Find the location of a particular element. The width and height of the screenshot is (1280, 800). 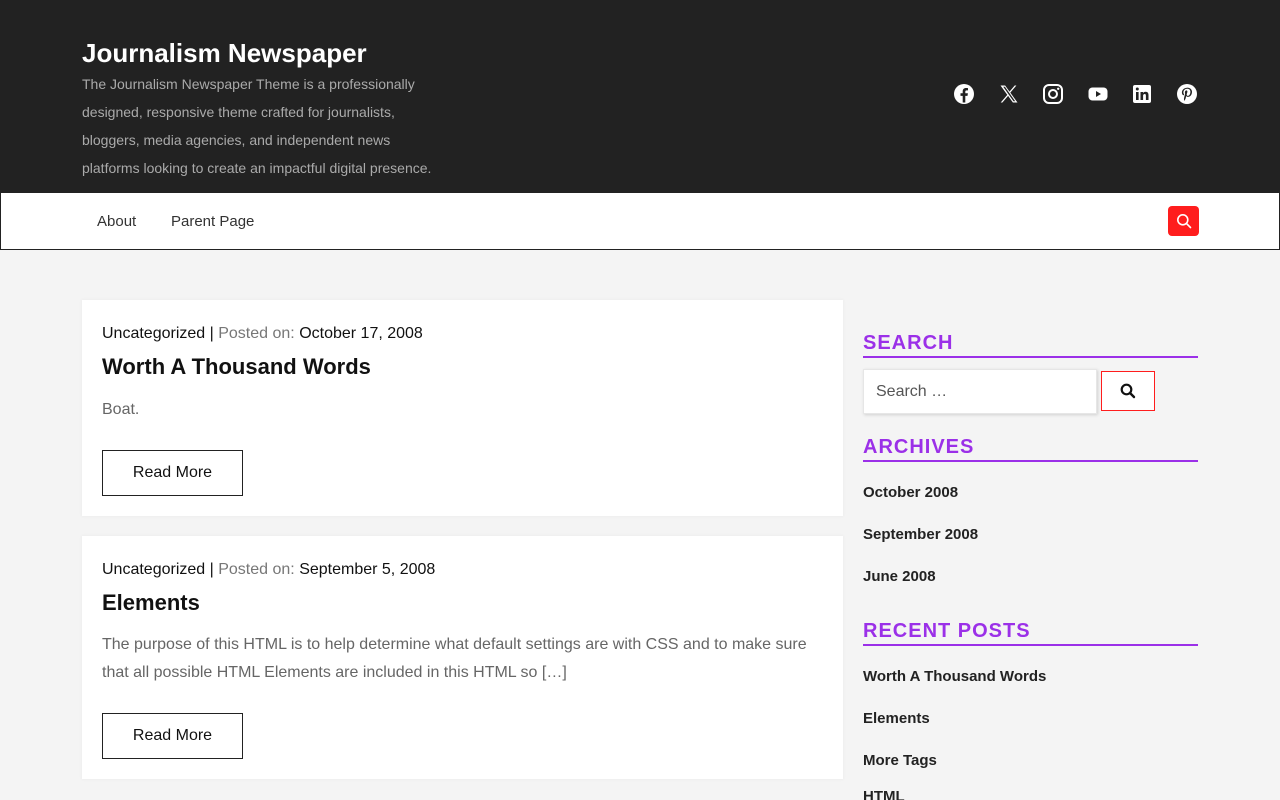

archives-widget-title: ARCHIVES is located at coordinates (1030, 449).